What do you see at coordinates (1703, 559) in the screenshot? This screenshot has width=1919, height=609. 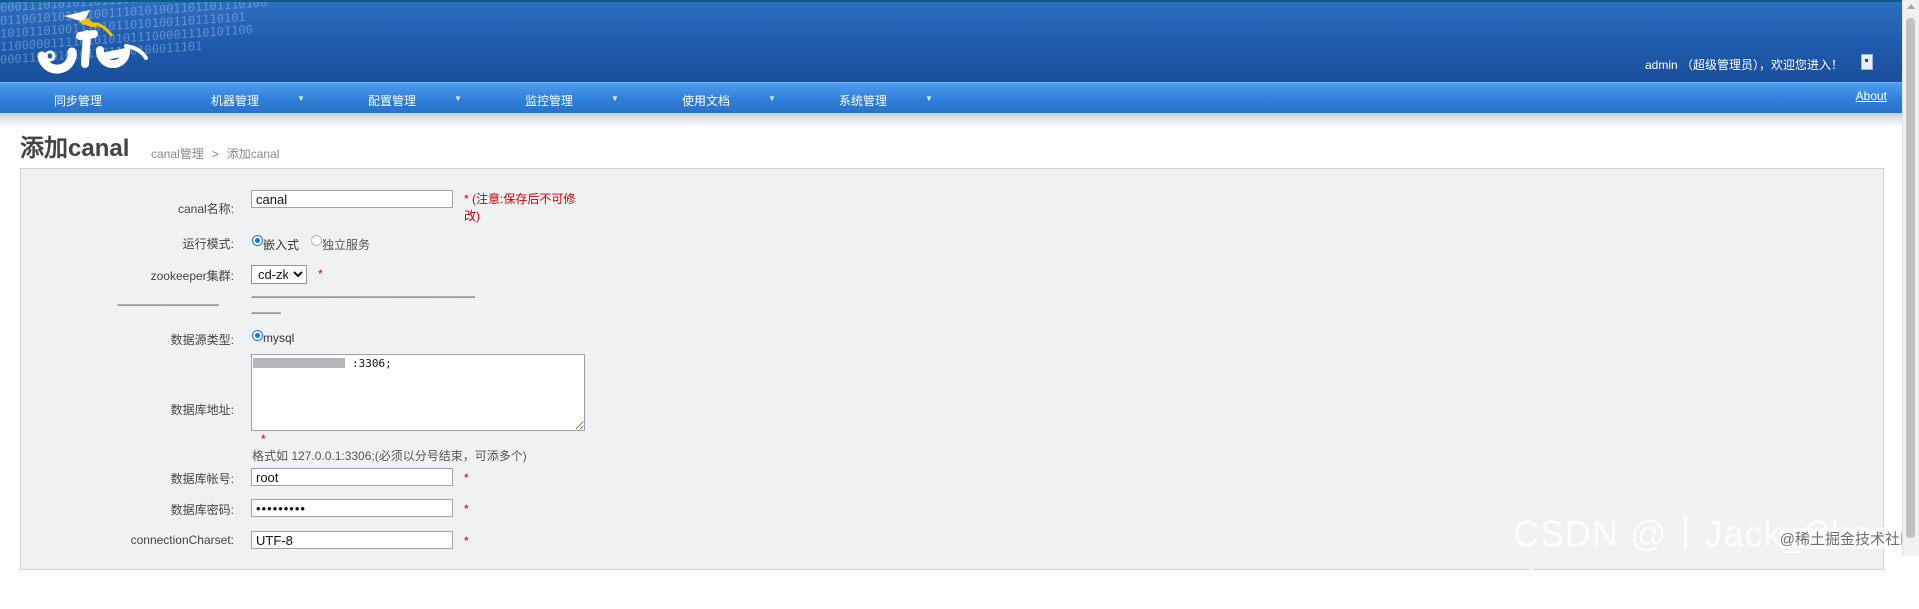 I see `csdn-watermark: CSDN @丨Jack_Chen丨` at bounding box center [1703, 559].